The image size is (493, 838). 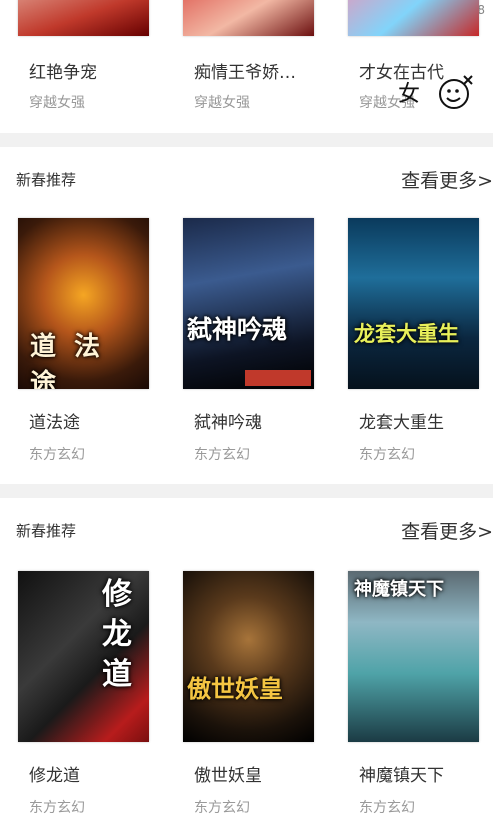 What do you see at coordinates (248, 303) in the screenshot?
I see `book-cover: 弑神吟魂` at bounding box center [248, 303].